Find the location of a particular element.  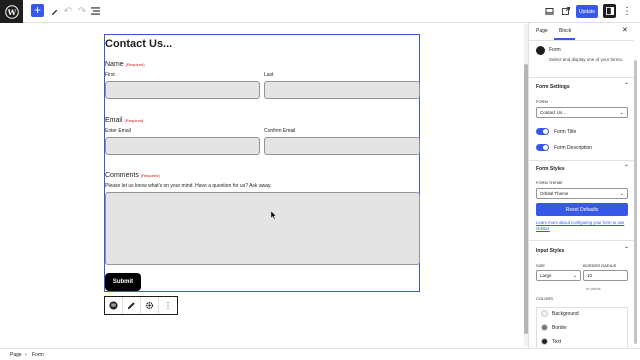

last-name-input is located at coordinates (342, 90).